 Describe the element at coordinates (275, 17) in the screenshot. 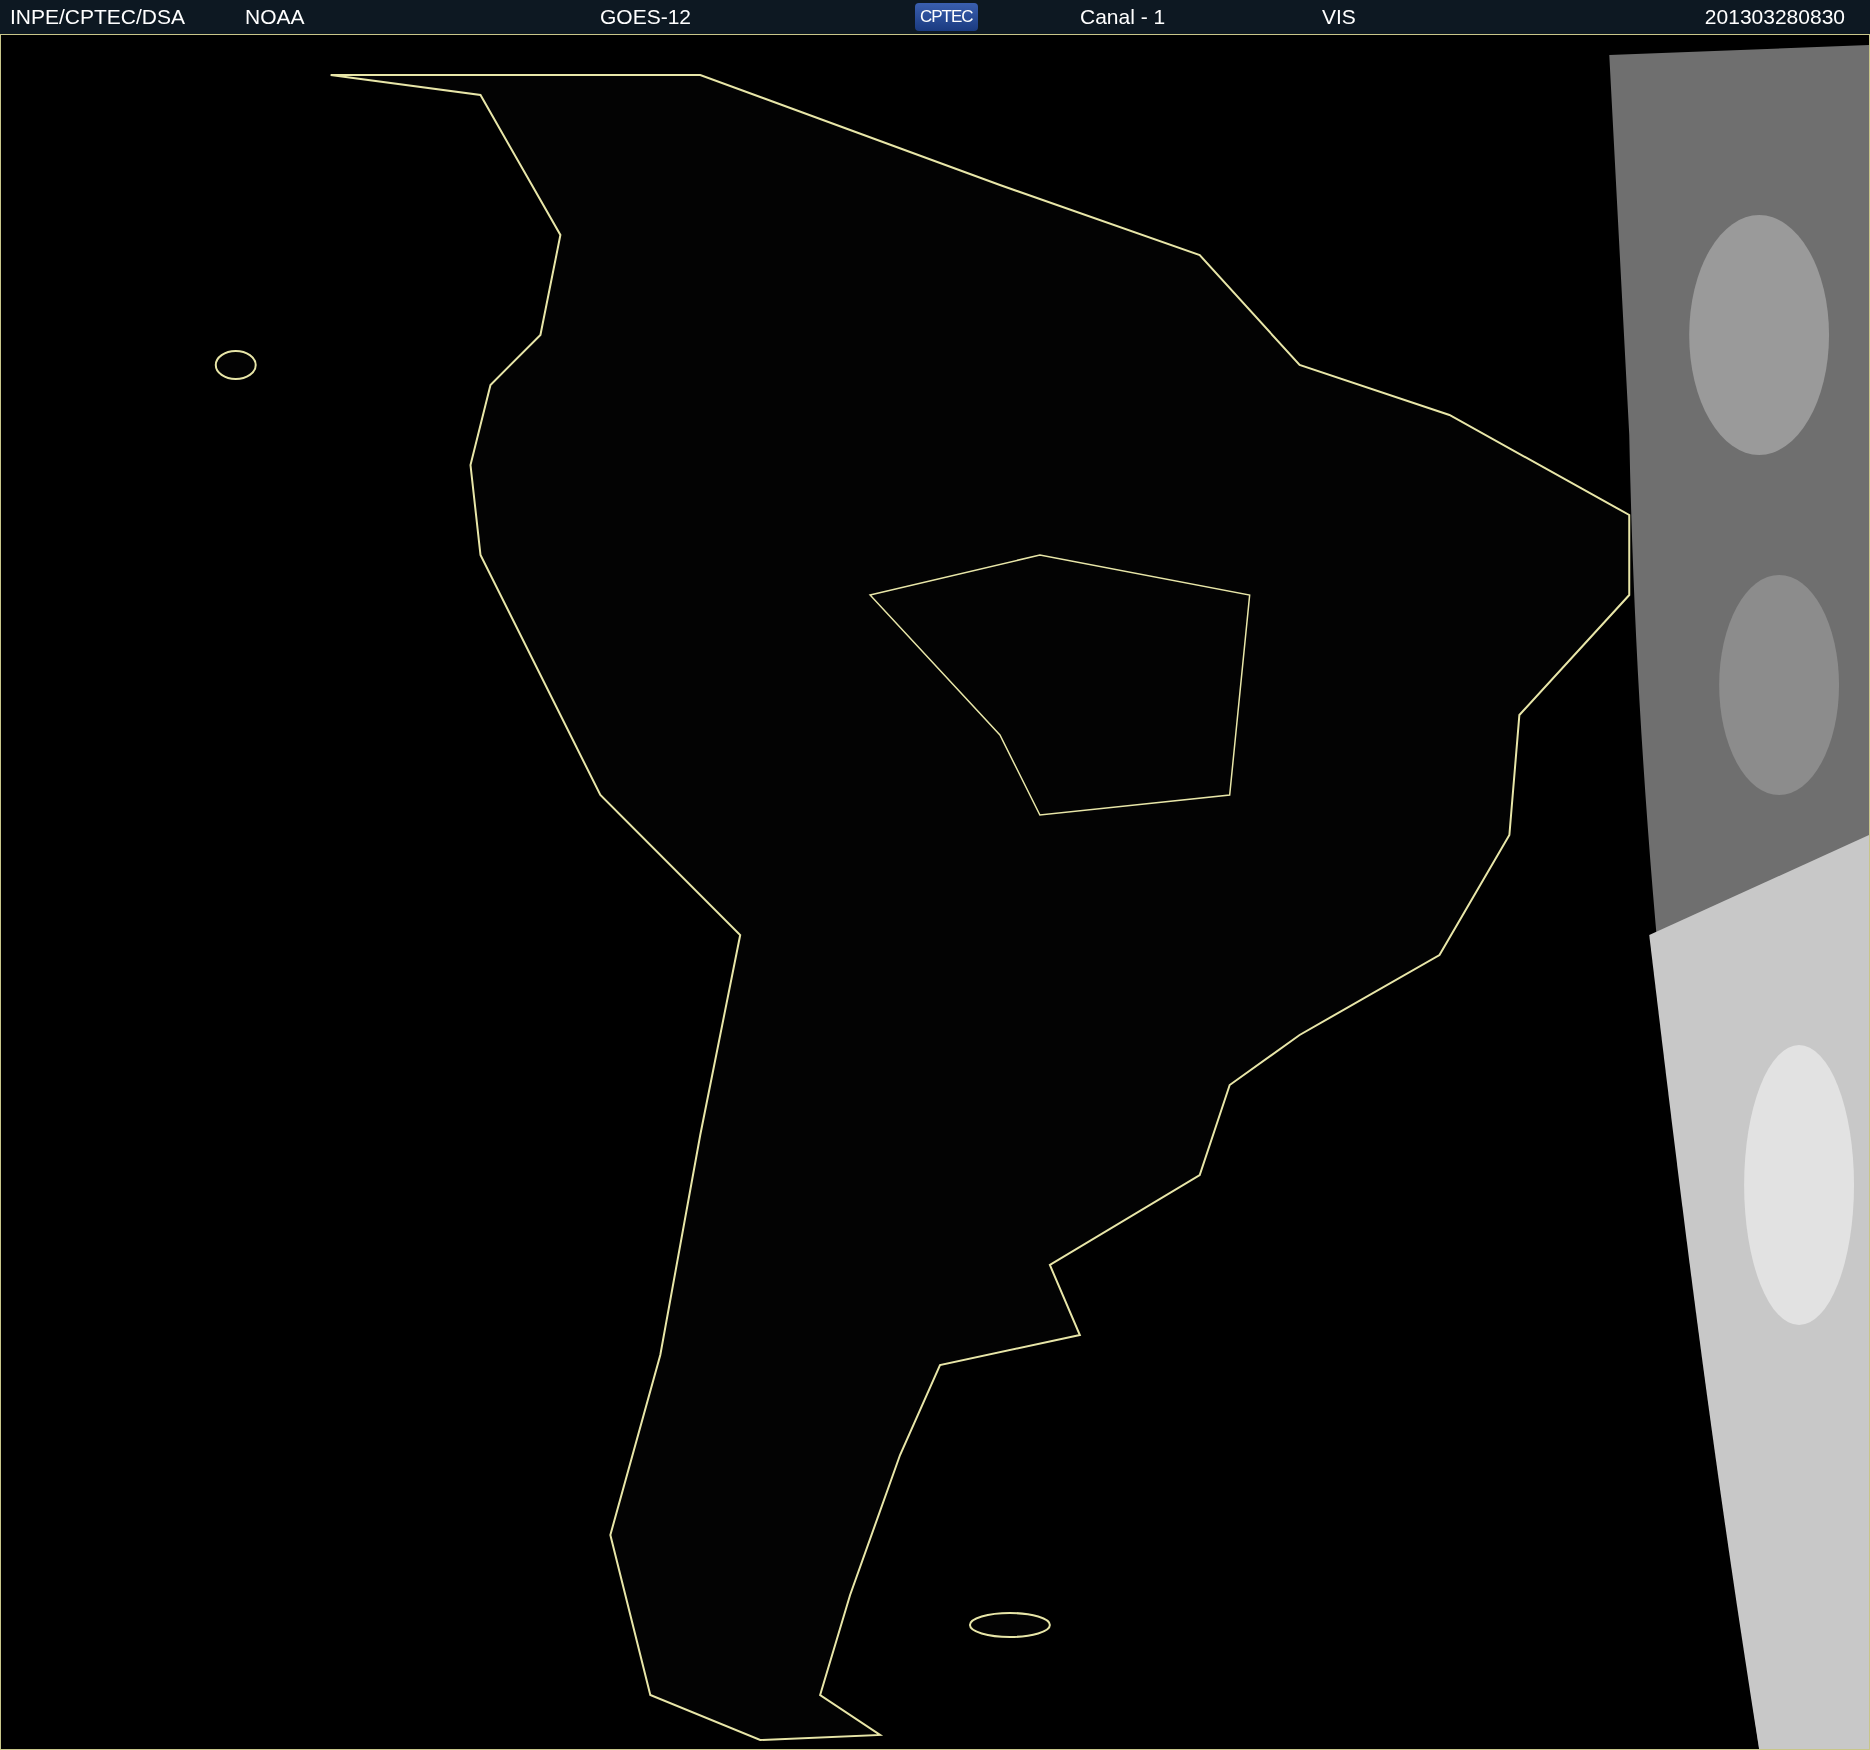

I see `header-label: NOAA` at that location.